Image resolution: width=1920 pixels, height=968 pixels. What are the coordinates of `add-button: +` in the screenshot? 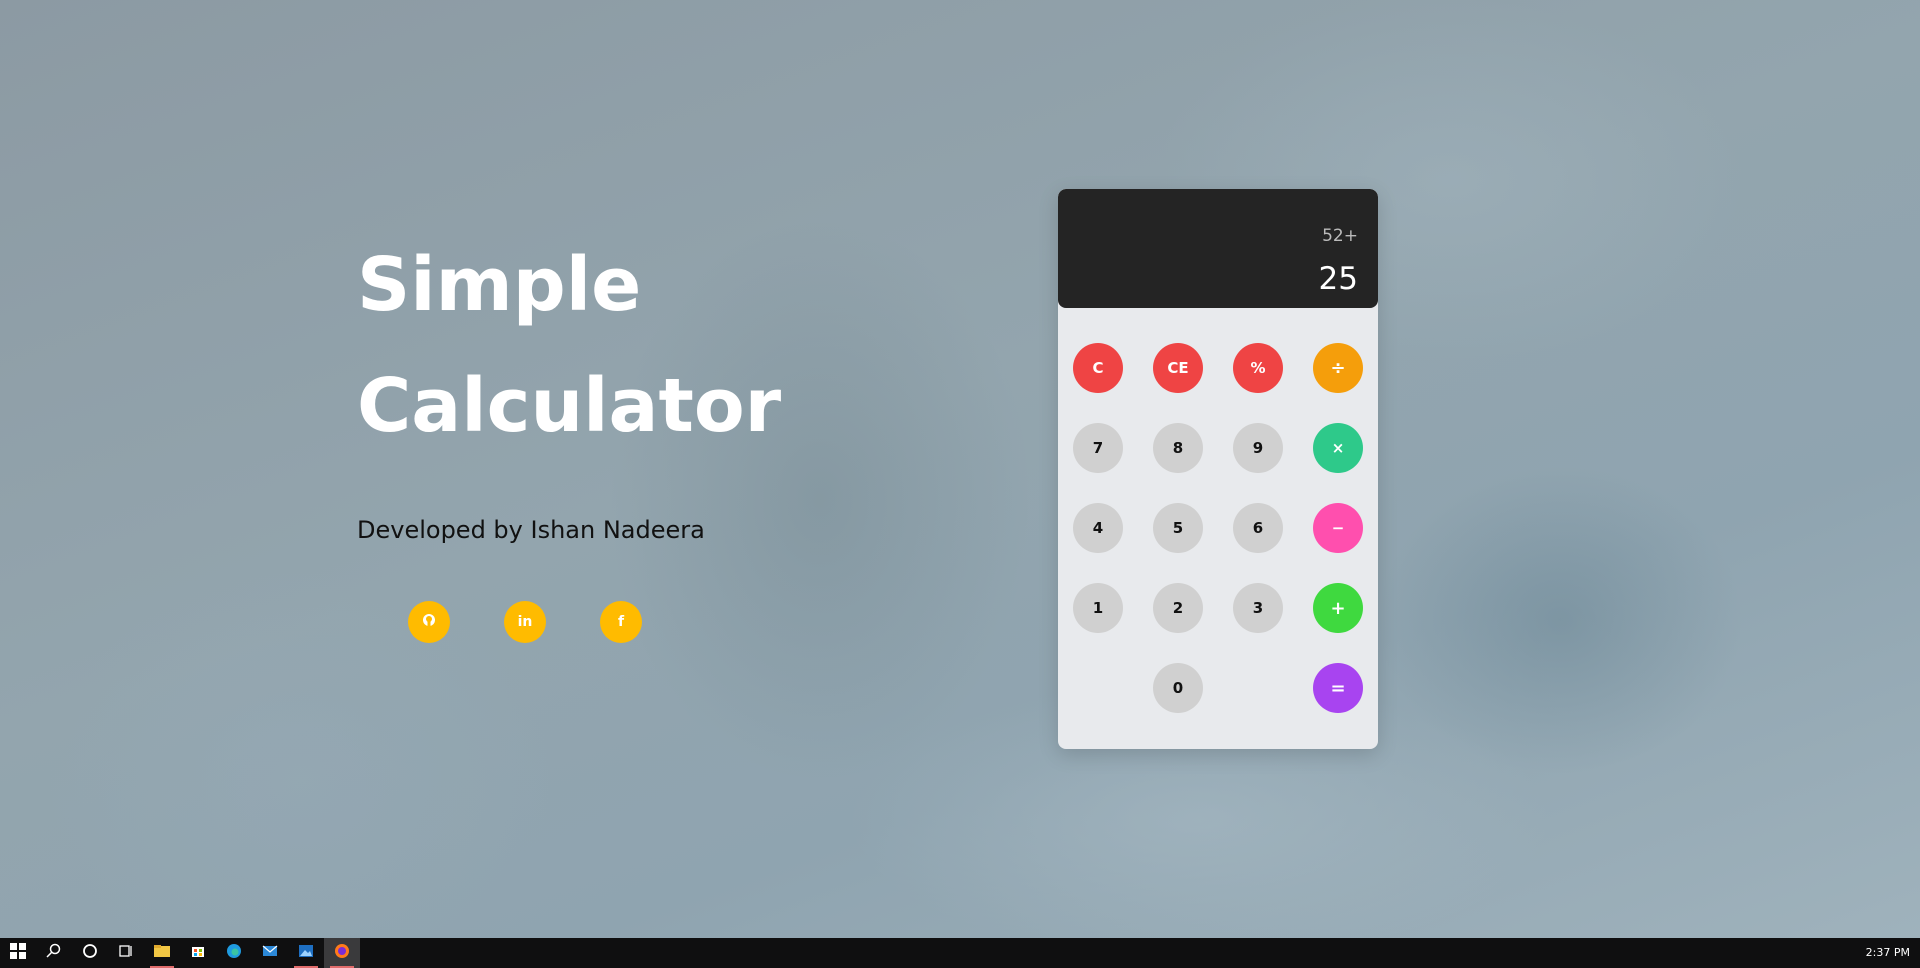 It's located at (1338, 608).